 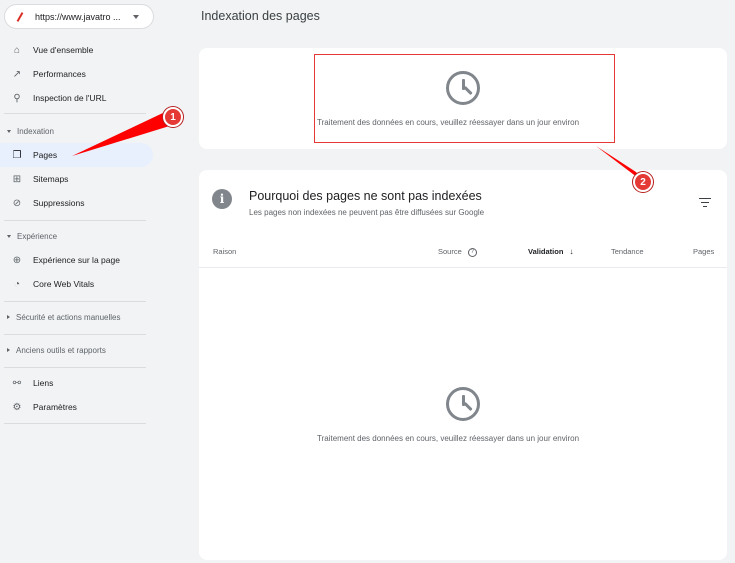 I want to click on annotation-badge-2: 2, so click(x=643, y=182).